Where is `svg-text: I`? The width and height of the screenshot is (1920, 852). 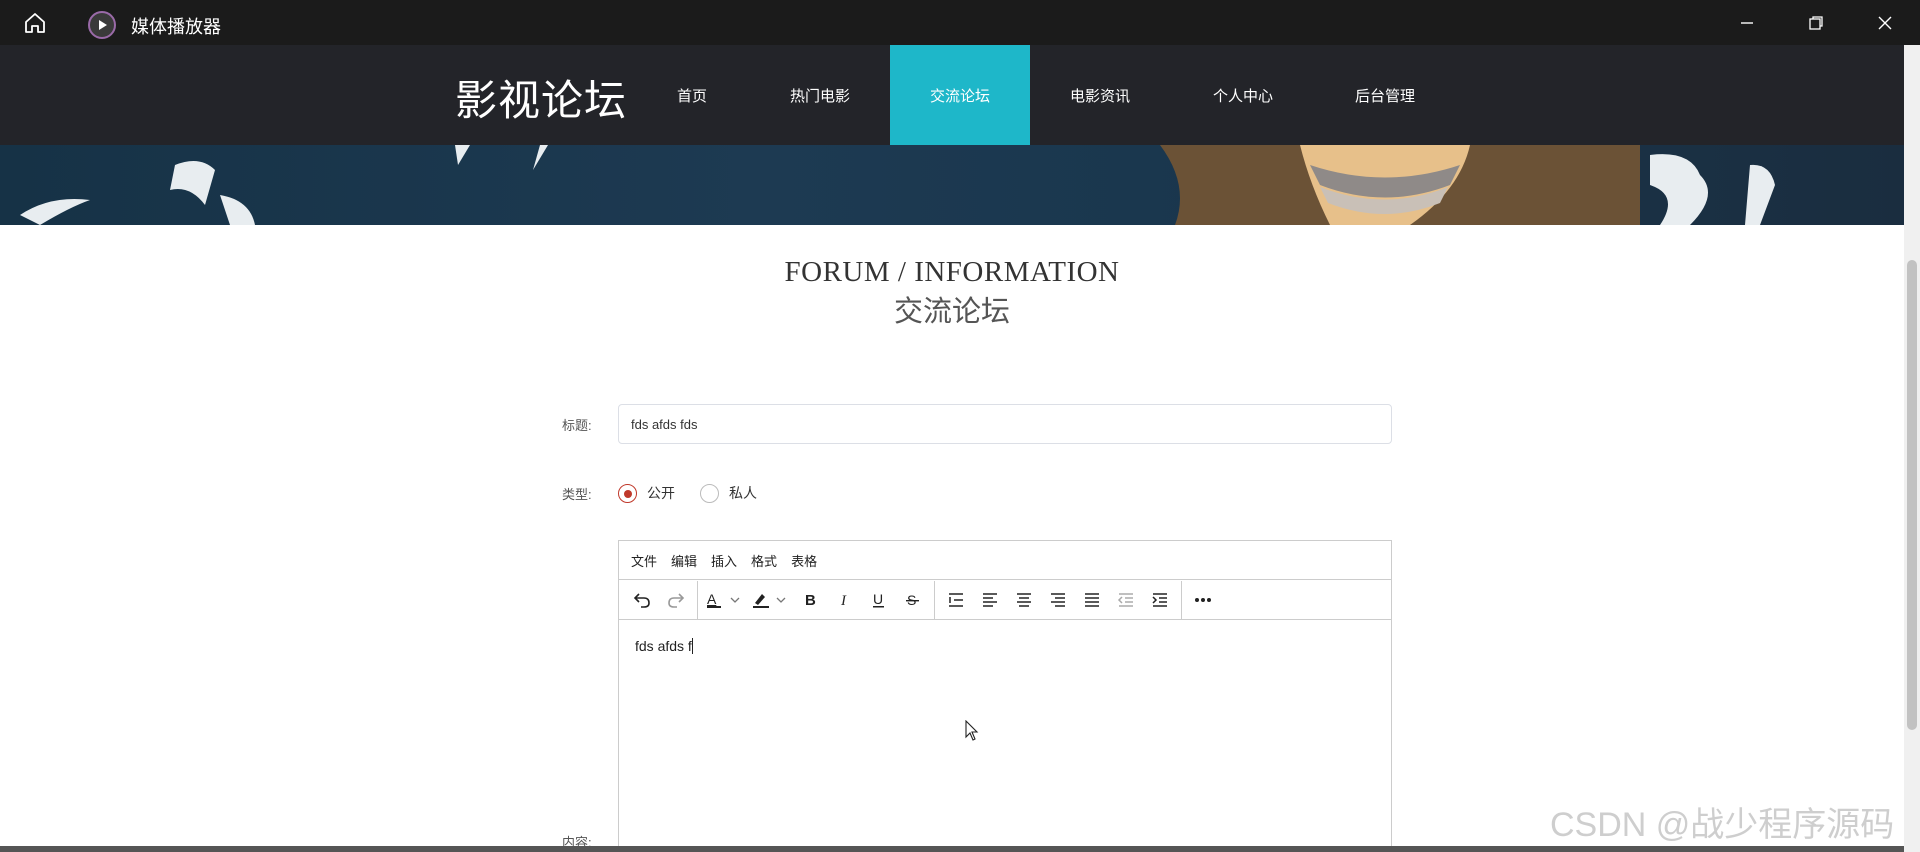 svg-text: I is located at coordinates (843, 601).